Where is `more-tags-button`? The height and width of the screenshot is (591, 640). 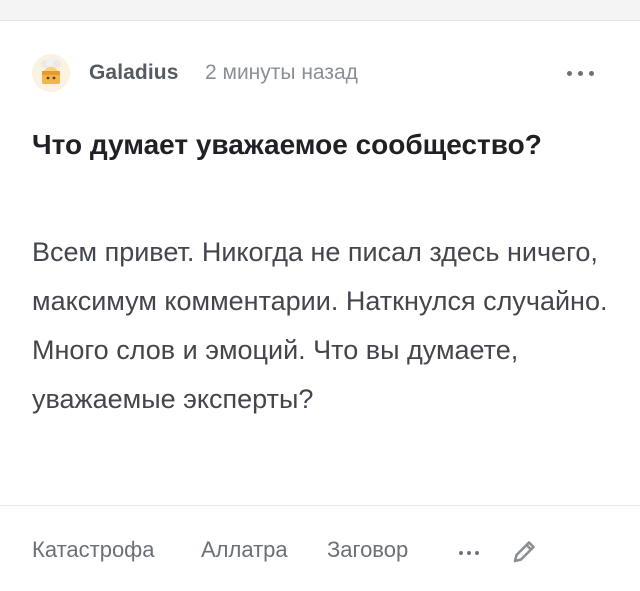 more-tags-button is located at coordinates (469, 553).